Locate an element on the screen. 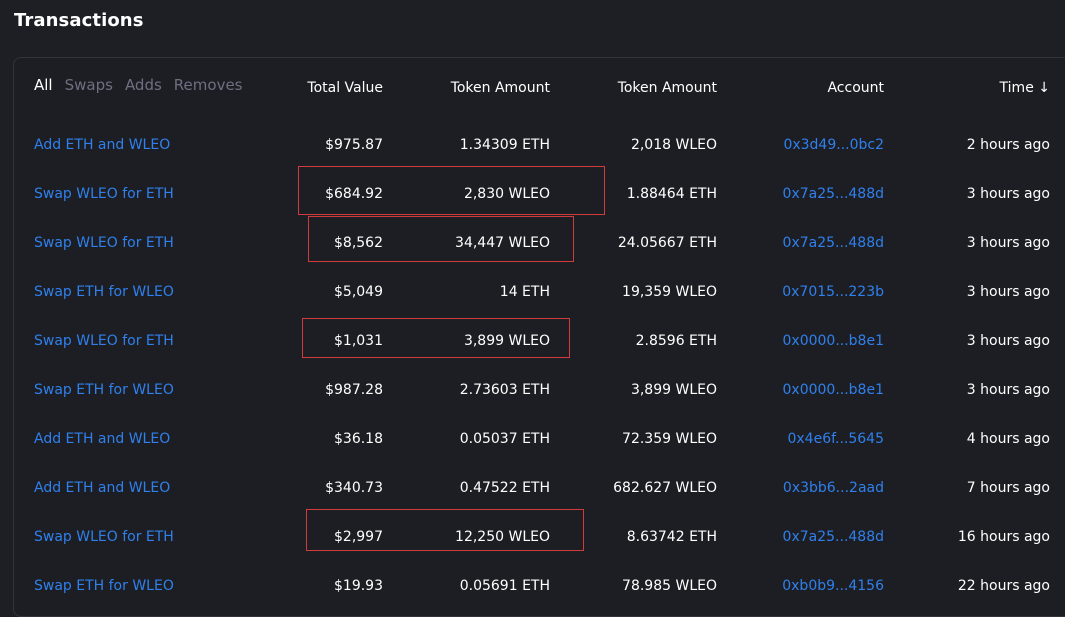 The image size is (1065, 617). row-token-amount-2: 78.985 WLEO is located at coordinates (669, 586).